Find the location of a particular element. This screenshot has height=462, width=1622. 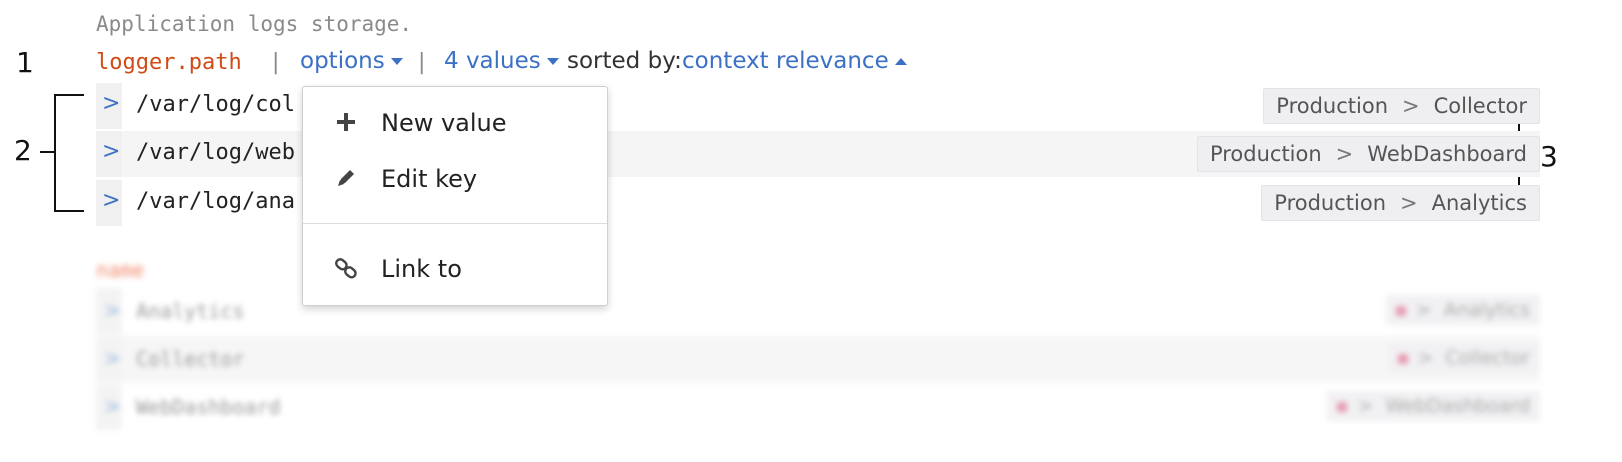

value-path: /var/log/ana is located at coordinates (215, 201).